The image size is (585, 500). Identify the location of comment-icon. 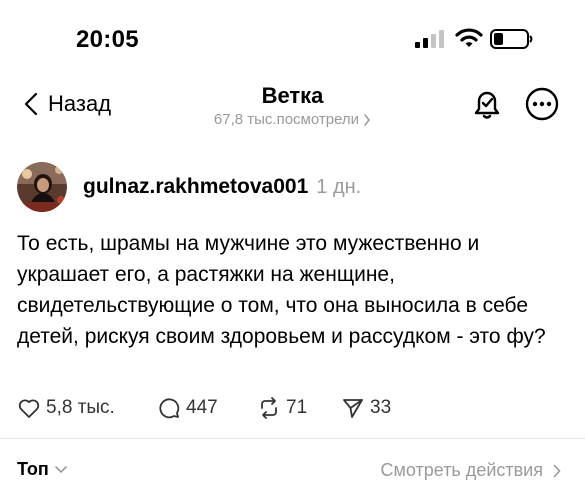
(169, 408).